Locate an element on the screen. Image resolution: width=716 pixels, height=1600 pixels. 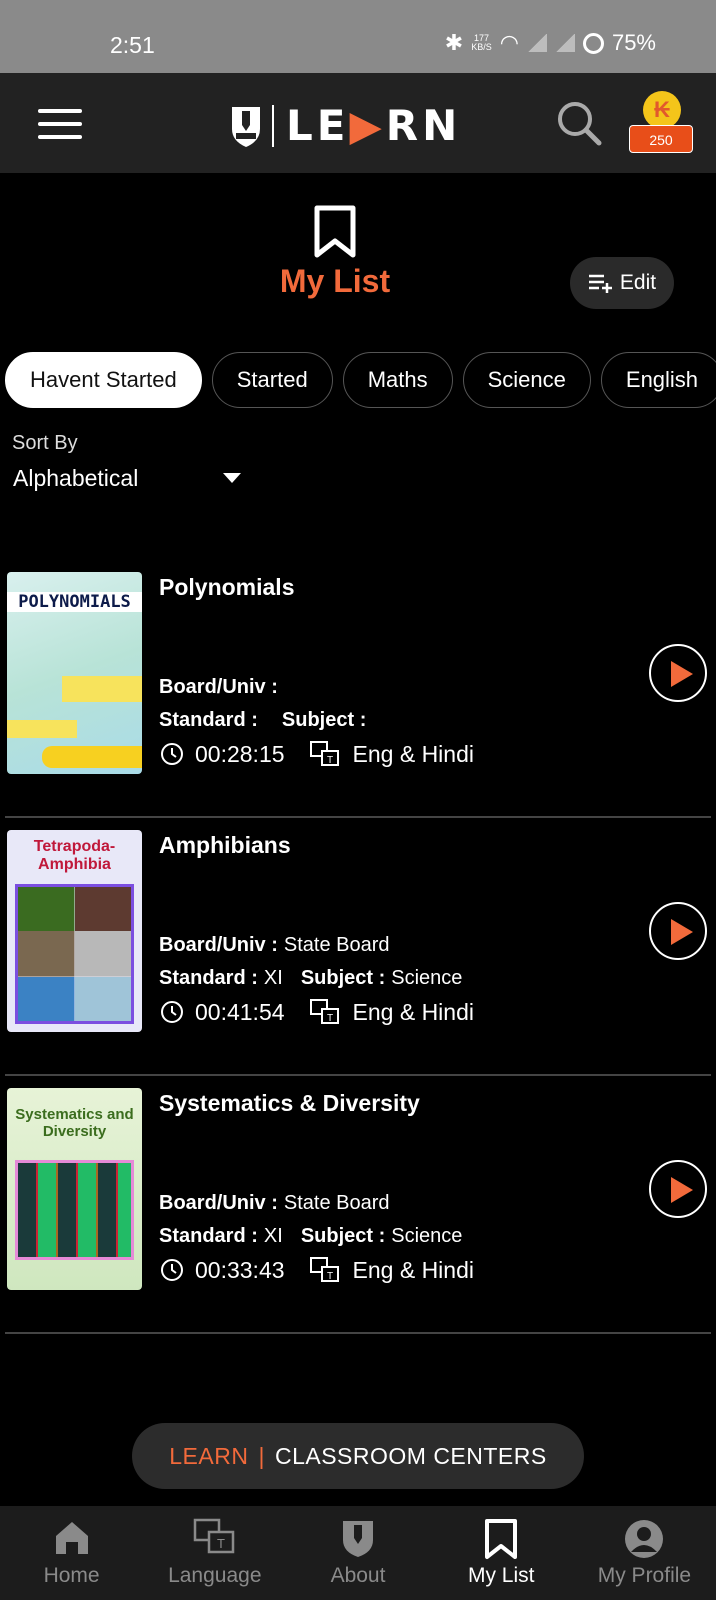
thumbnail-systematics: Systematics and Diversity is located at coordinates (74, 1189).